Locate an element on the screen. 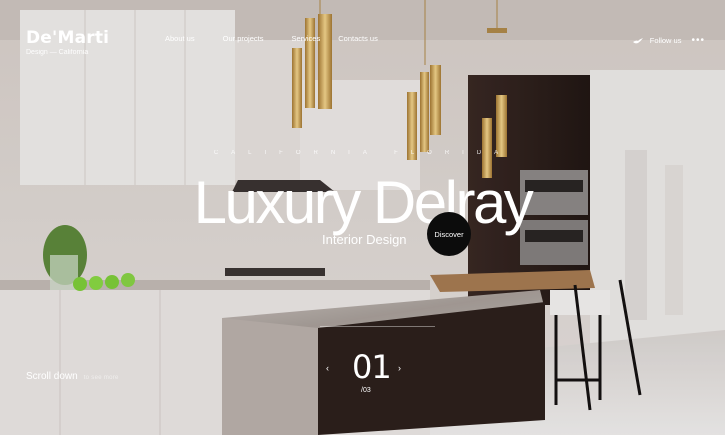  brand-logo: De'Marti Design — California is located at coordinates (67, 44).